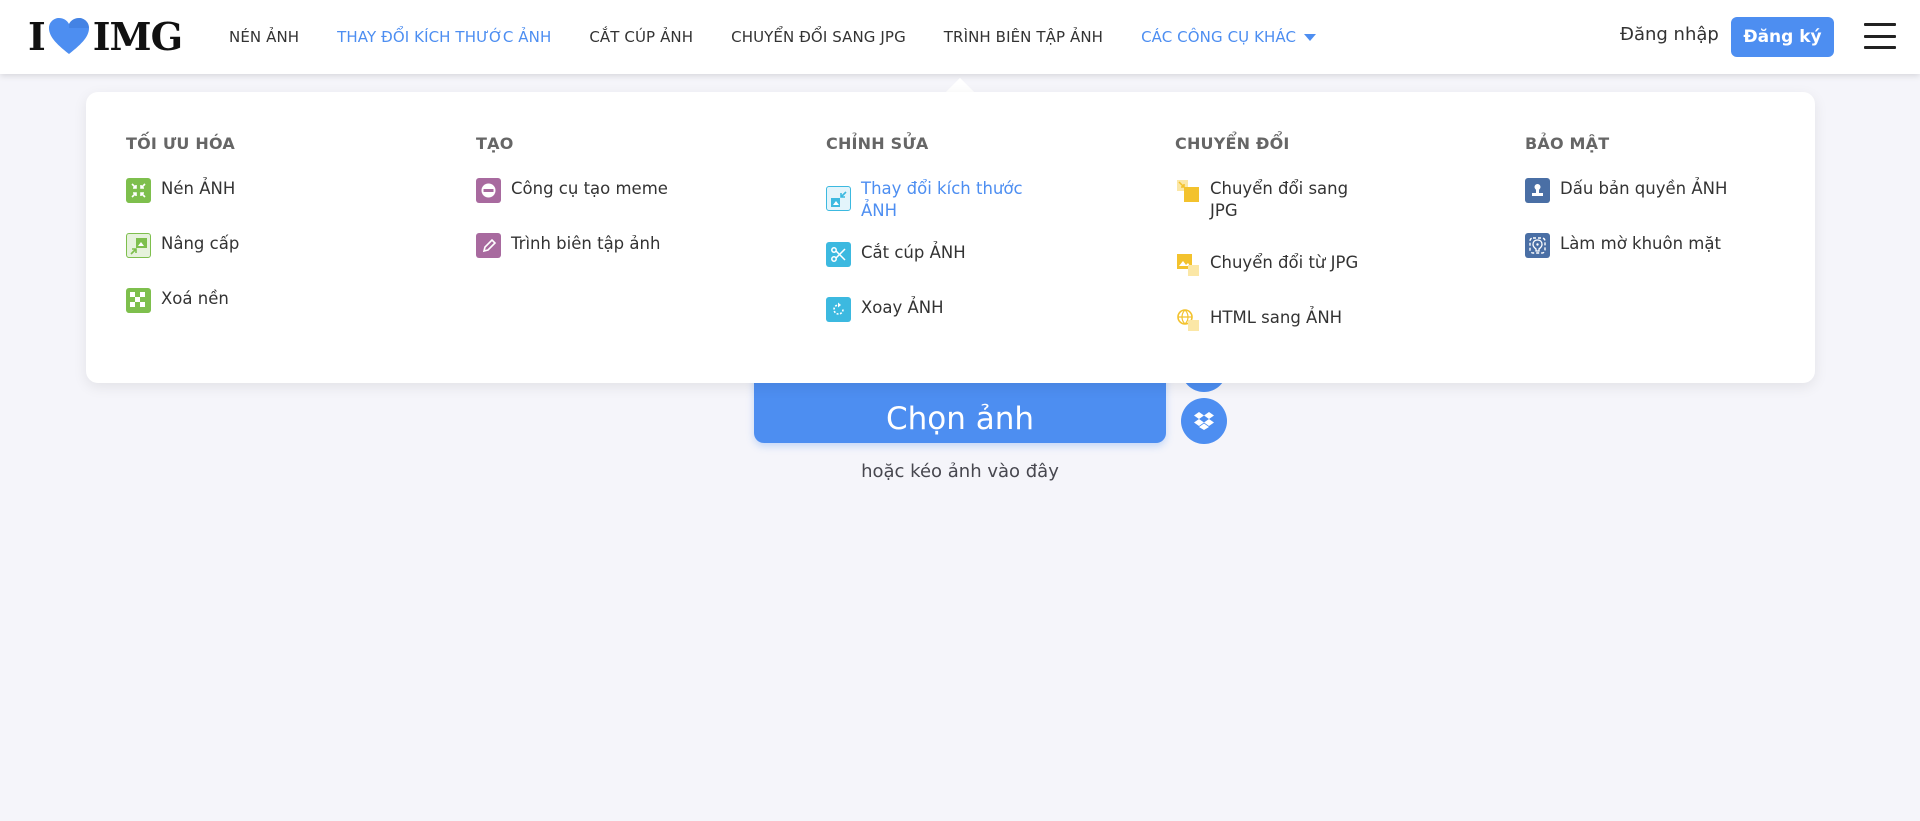  What do you see at coordinates (606, 245) in the screenshot?
I see `tool-photo-editor: Trình biên tập ảnh` at bounding box center [606, 245].